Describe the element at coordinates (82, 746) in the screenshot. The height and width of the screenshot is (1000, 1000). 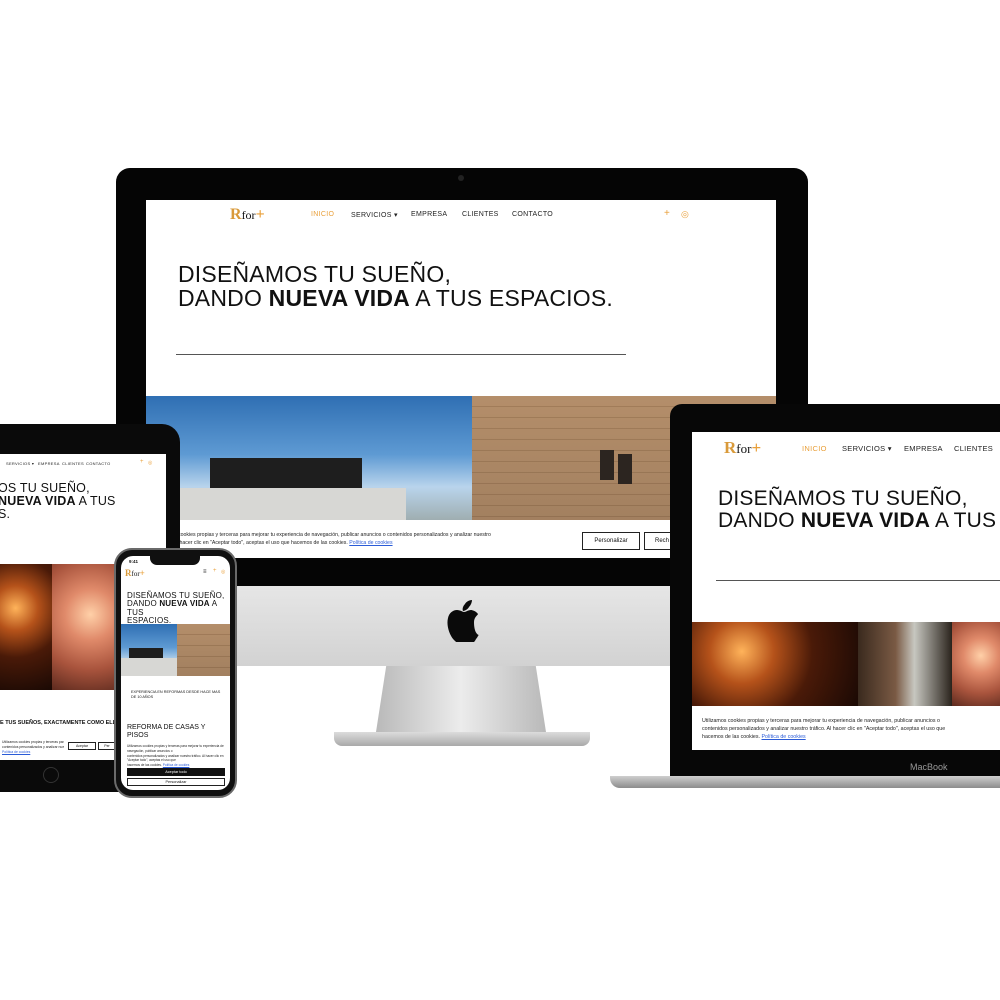
I see `aceptar-button: Aceptar` at that location.